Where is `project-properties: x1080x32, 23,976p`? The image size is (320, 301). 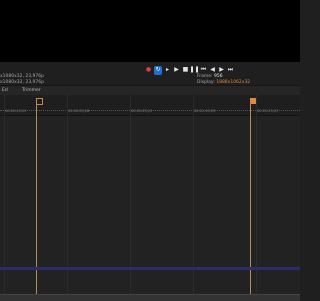 project-properties: x1080x32, 23,976p is located at coordinates (22, 76).